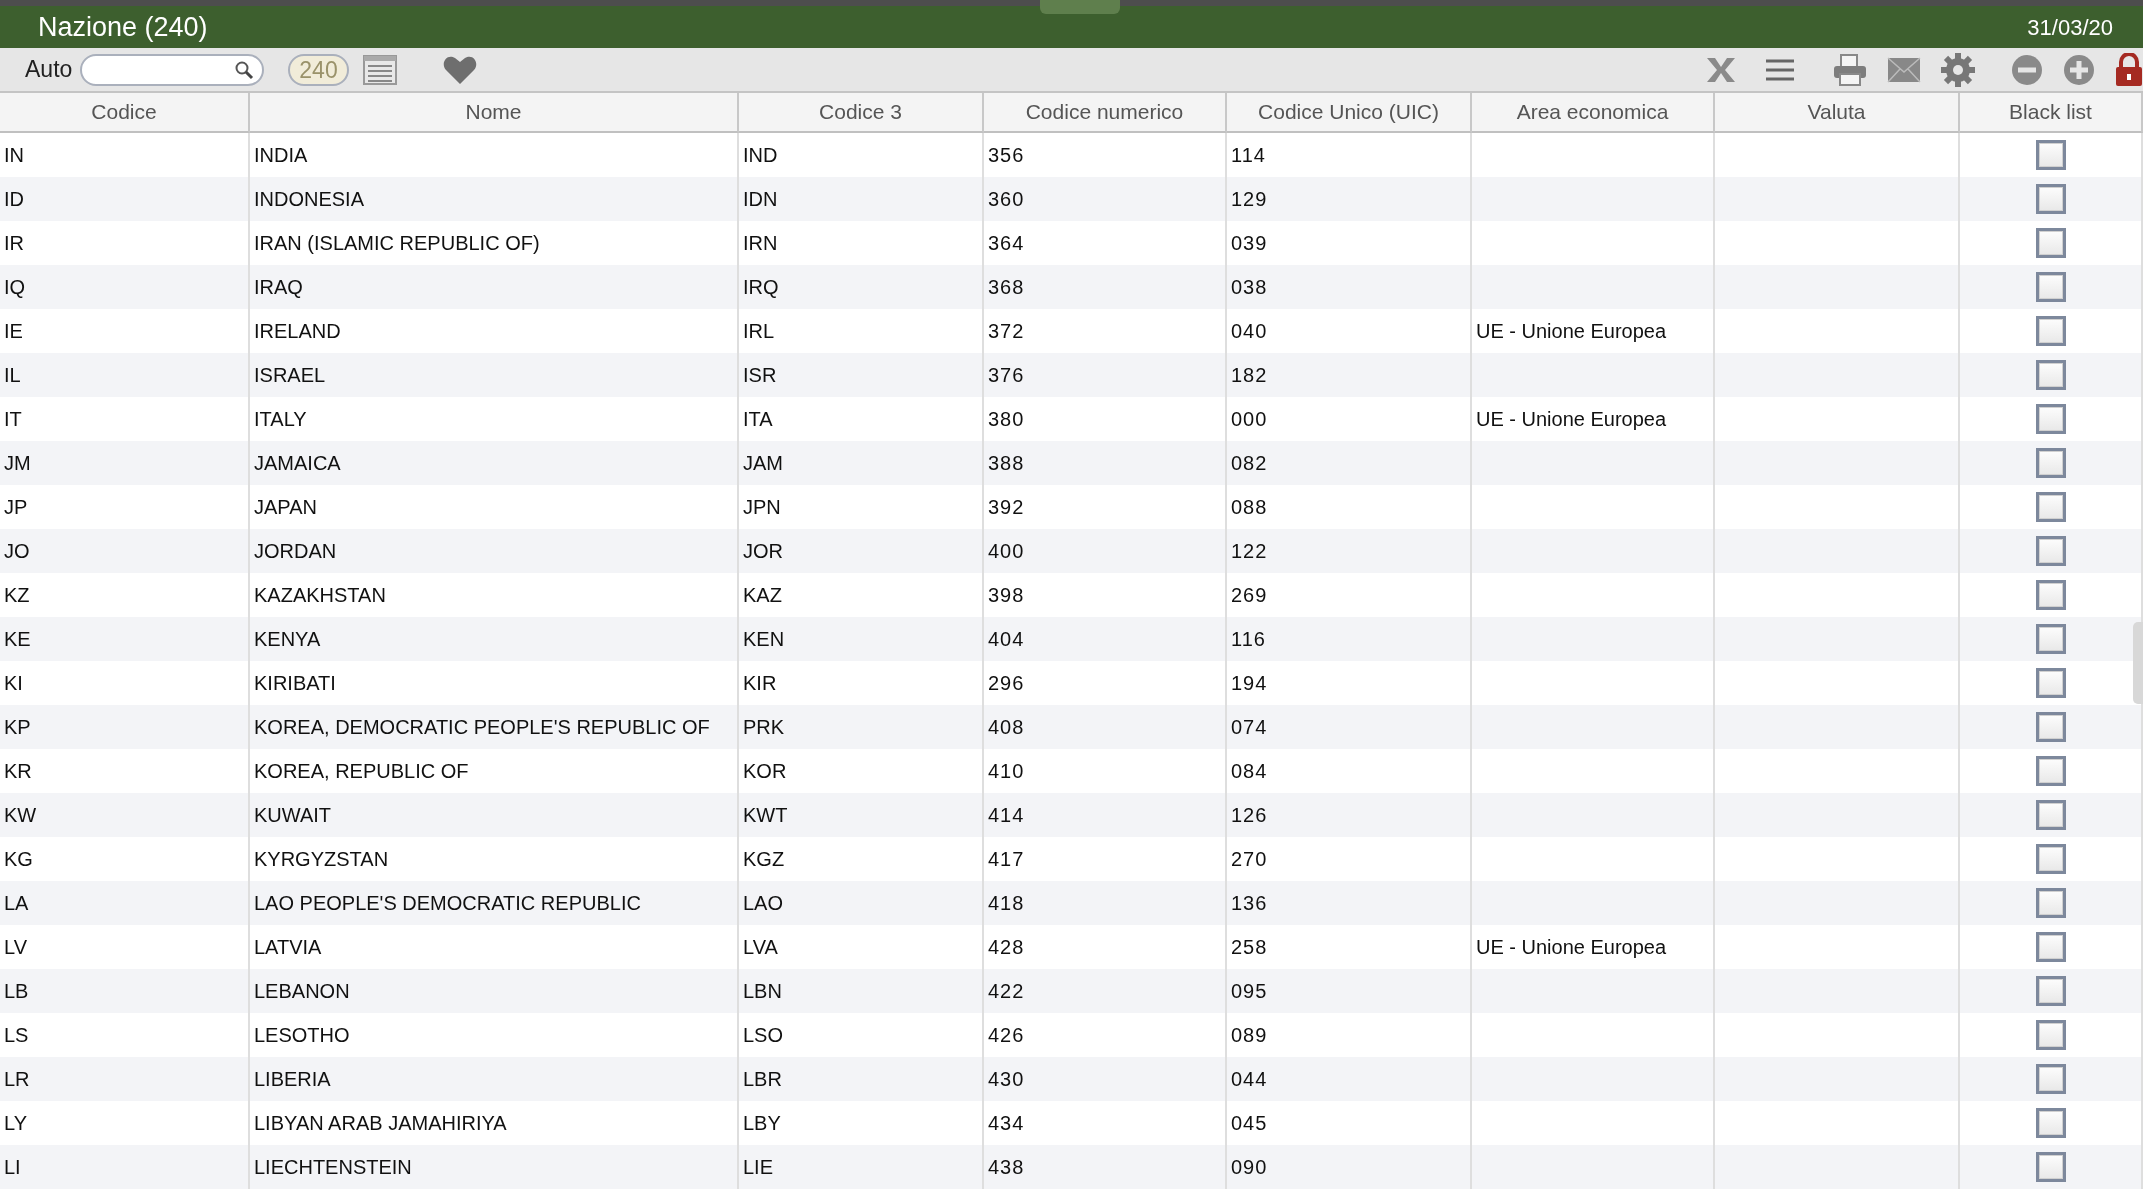 The image size is (2143, 1200). I want to click on search-field, so click(172, 69).